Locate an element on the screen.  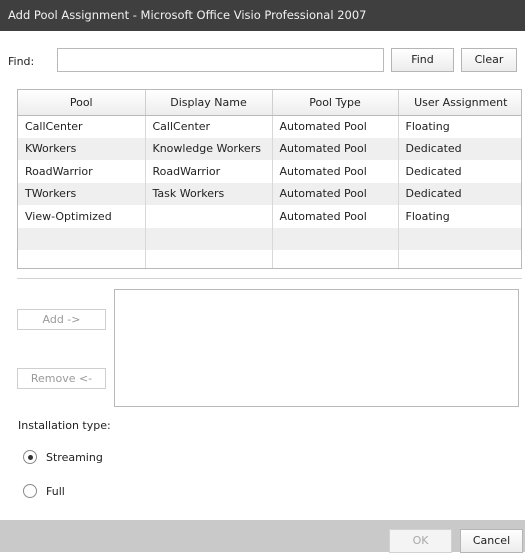
cell-pool: CallCenter is located at coordinates (82, 126).